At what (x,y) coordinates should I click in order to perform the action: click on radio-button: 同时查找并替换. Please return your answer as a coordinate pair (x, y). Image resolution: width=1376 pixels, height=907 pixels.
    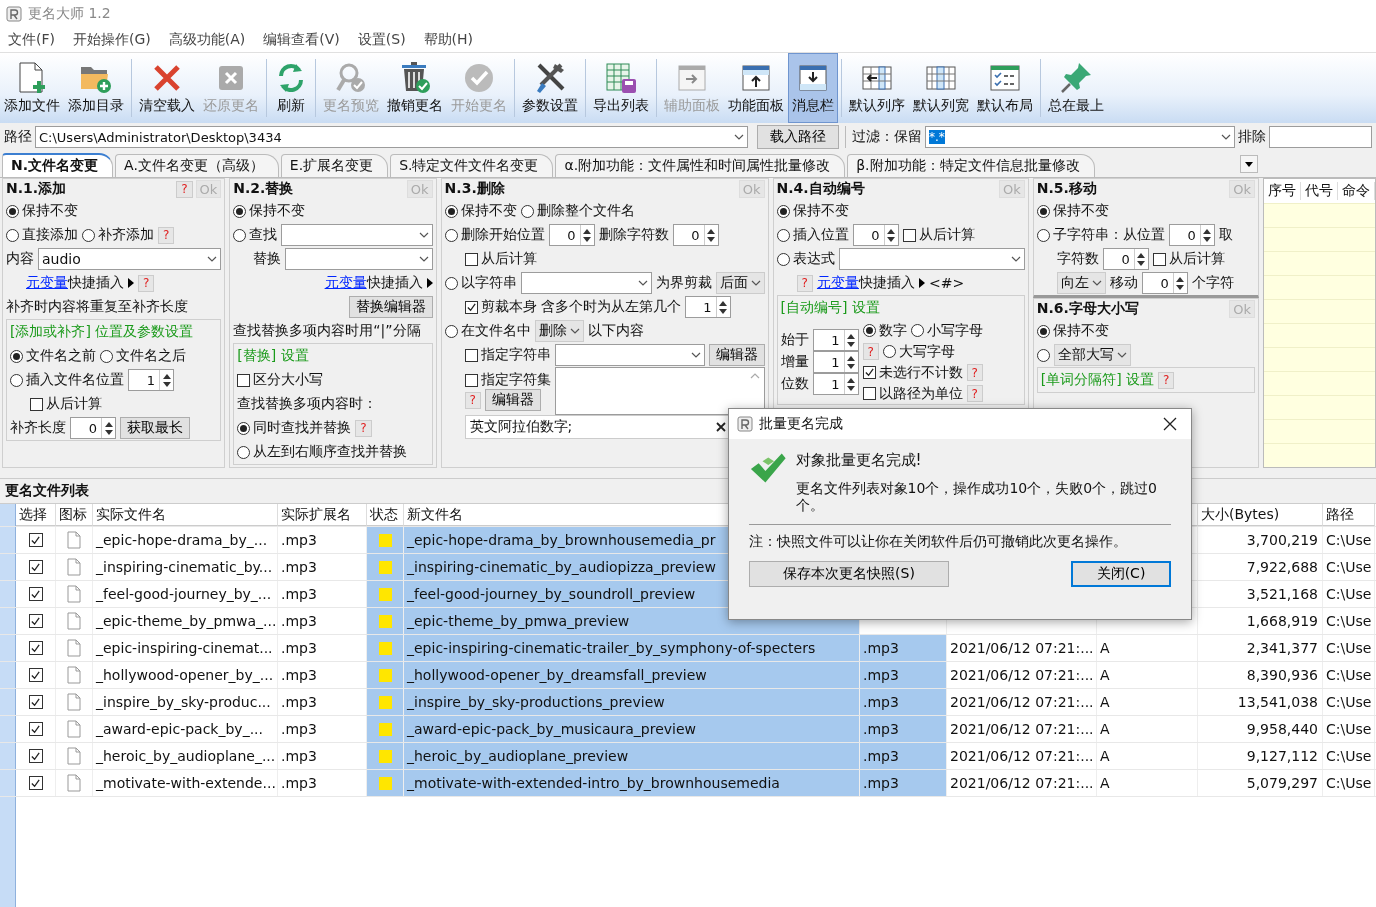
    Looking at the image, I should click on (294, 428).